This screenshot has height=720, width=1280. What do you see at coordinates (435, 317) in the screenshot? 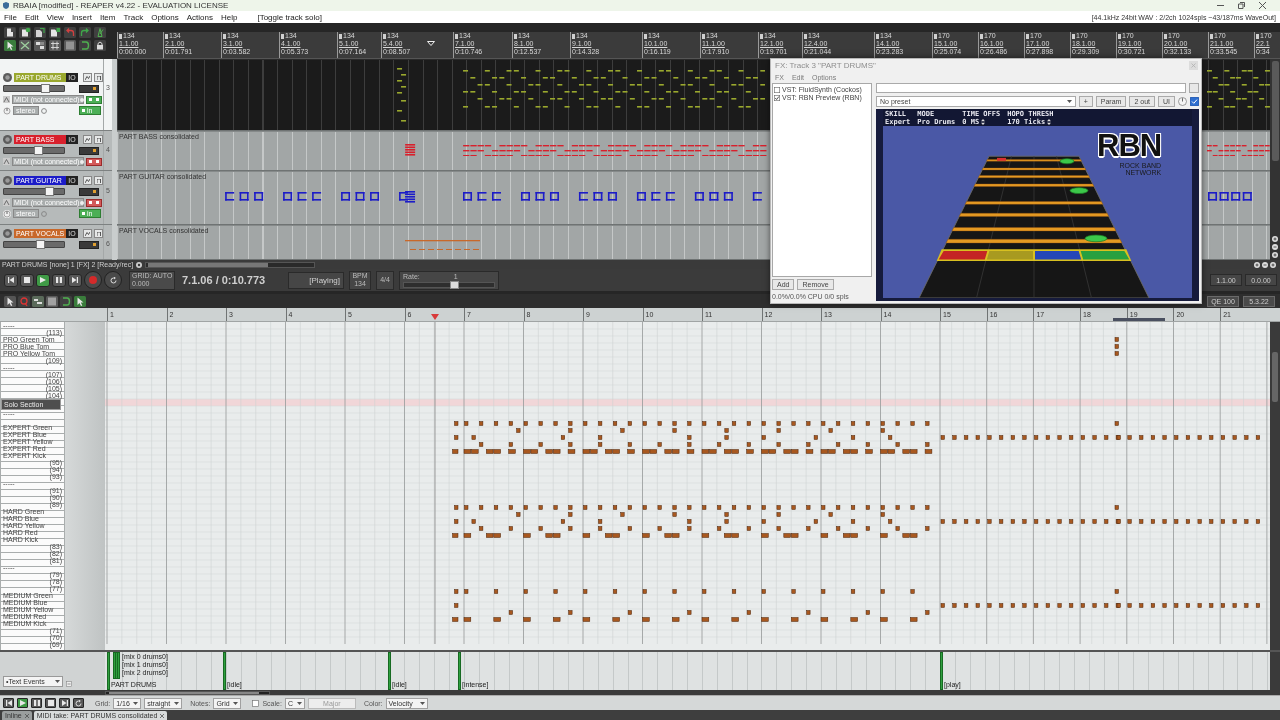
I see `playhead-icon` at bounding box center [435, 317].